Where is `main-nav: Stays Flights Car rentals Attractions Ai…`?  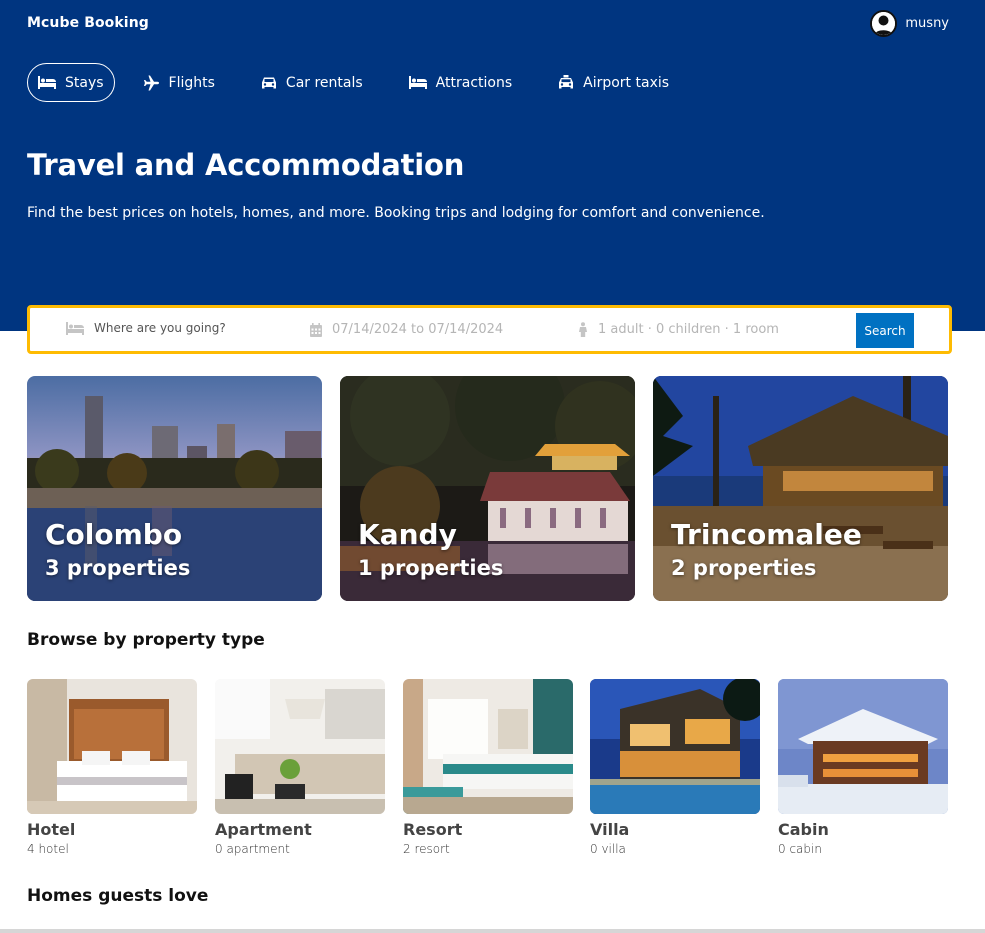 main-nav: Stays Flights Car rentals Attractions Ai… is located at coordinates (366, 82).